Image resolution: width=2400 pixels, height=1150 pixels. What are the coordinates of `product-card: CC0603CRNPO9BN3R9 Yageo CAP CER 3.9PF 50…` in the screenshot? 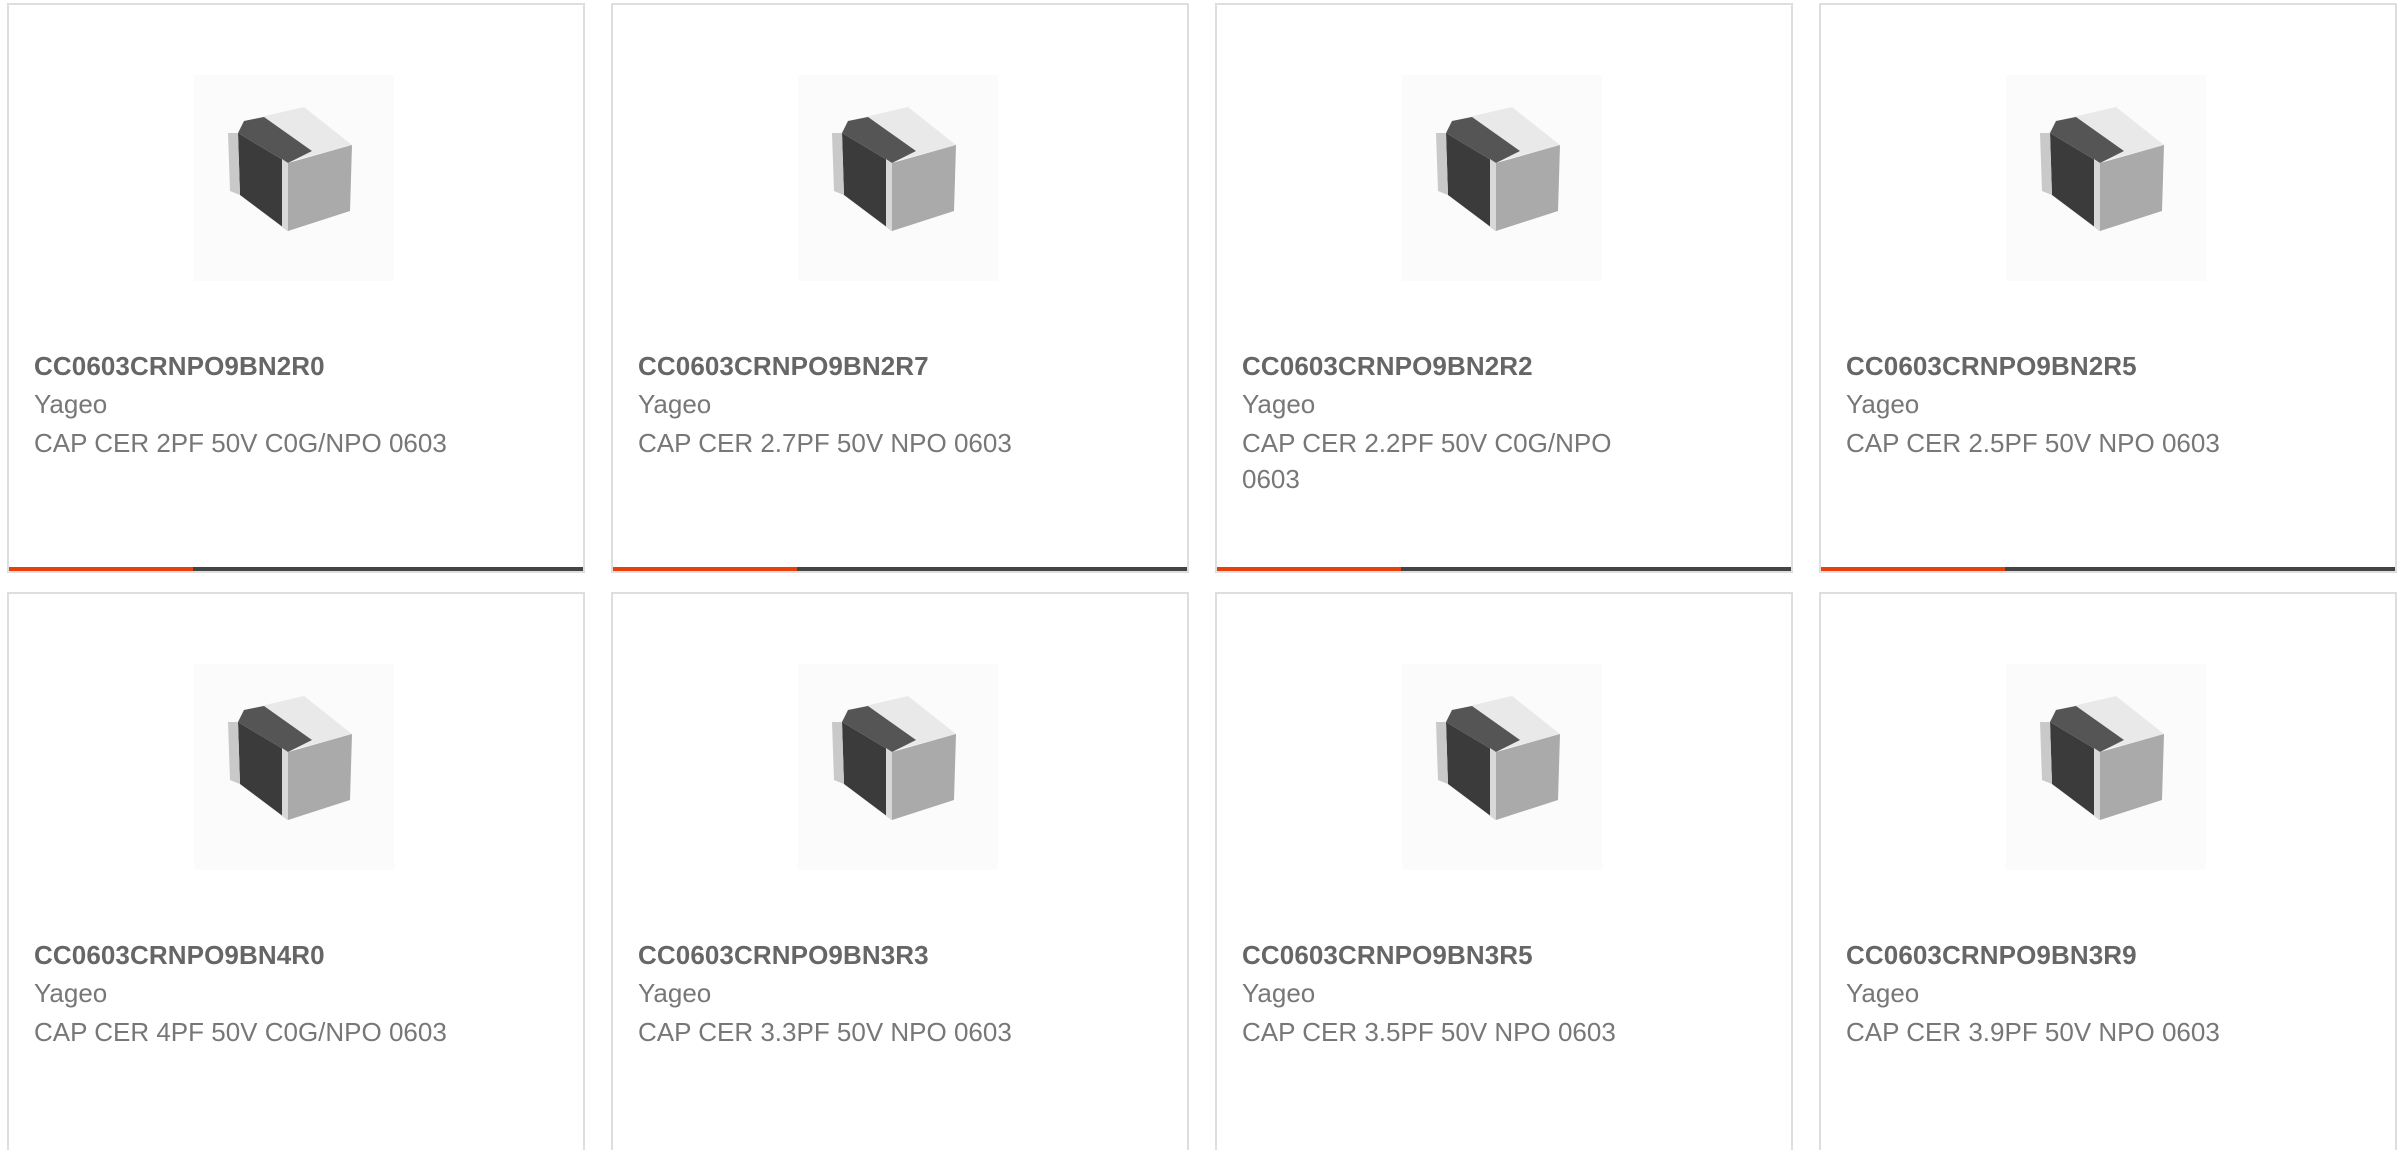 It's located at (2108, 871).